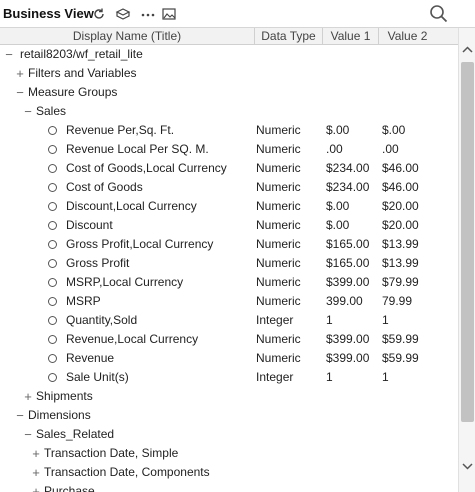  Describe the element at coordinates (81, 54) in the screenshot. I see `tree-node-label: retail8203/wf_retail_lite` at that location.